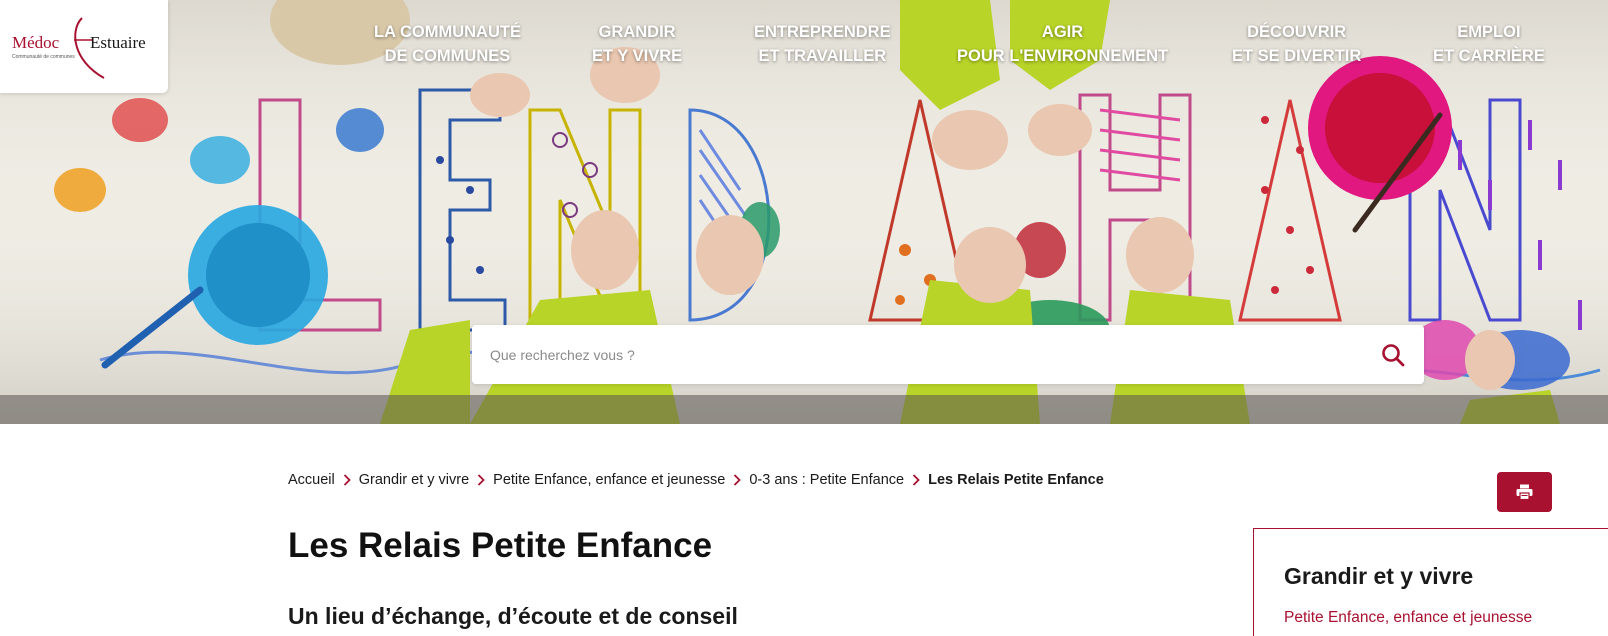  Describe the element at coordinates (447, 32) in the screenshot. I see `nav-item-line1: LA COMMUNAUTÉ` at that location.